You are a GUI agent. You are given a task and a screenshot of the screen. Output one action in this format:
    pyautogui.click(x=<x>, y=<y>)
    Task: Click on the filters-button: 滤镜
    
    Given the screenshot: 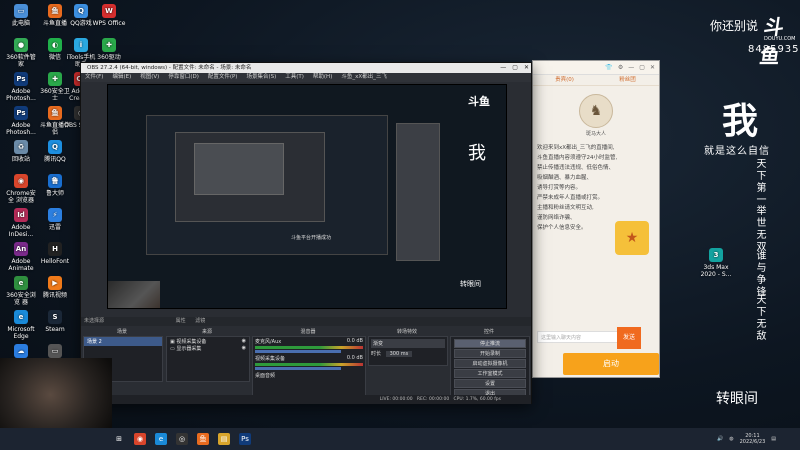 What is the action you would take?
    pyautogui.click(x=200, y=321)
    